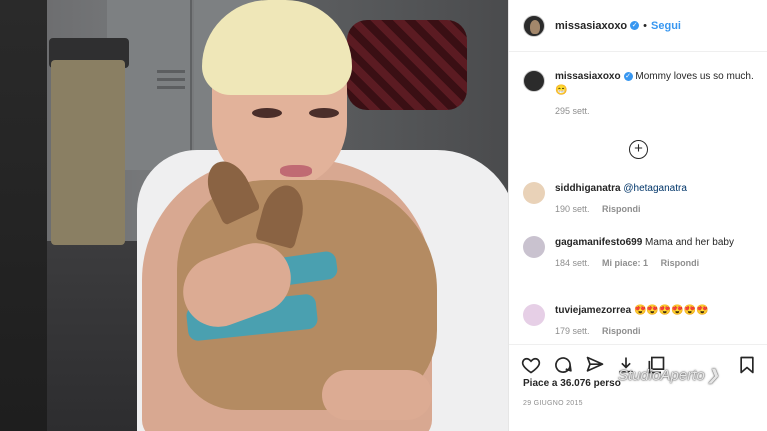 The width and height of the screenshot is (767, 431). What do you see at coordinates (655, 263) in the screenshot?
I see `comment-meta: 184 sett. Mi piace: 1 Rispondi` at bounding box center [655, 263].